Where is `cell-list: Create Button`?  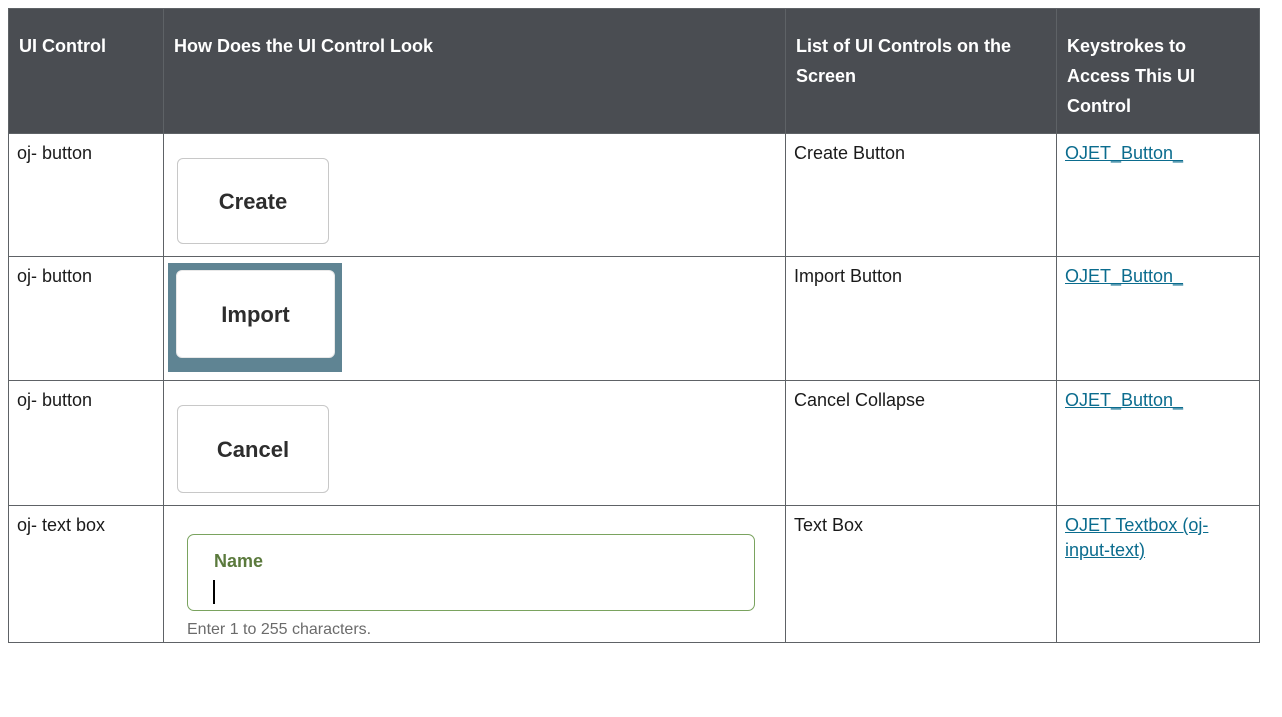
cell-list: Create Button is located at coordinates (921, 195).